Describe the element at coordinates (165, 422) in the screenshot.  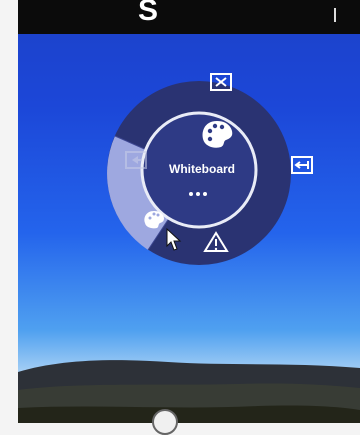
I see `bottom-handle` at that location.